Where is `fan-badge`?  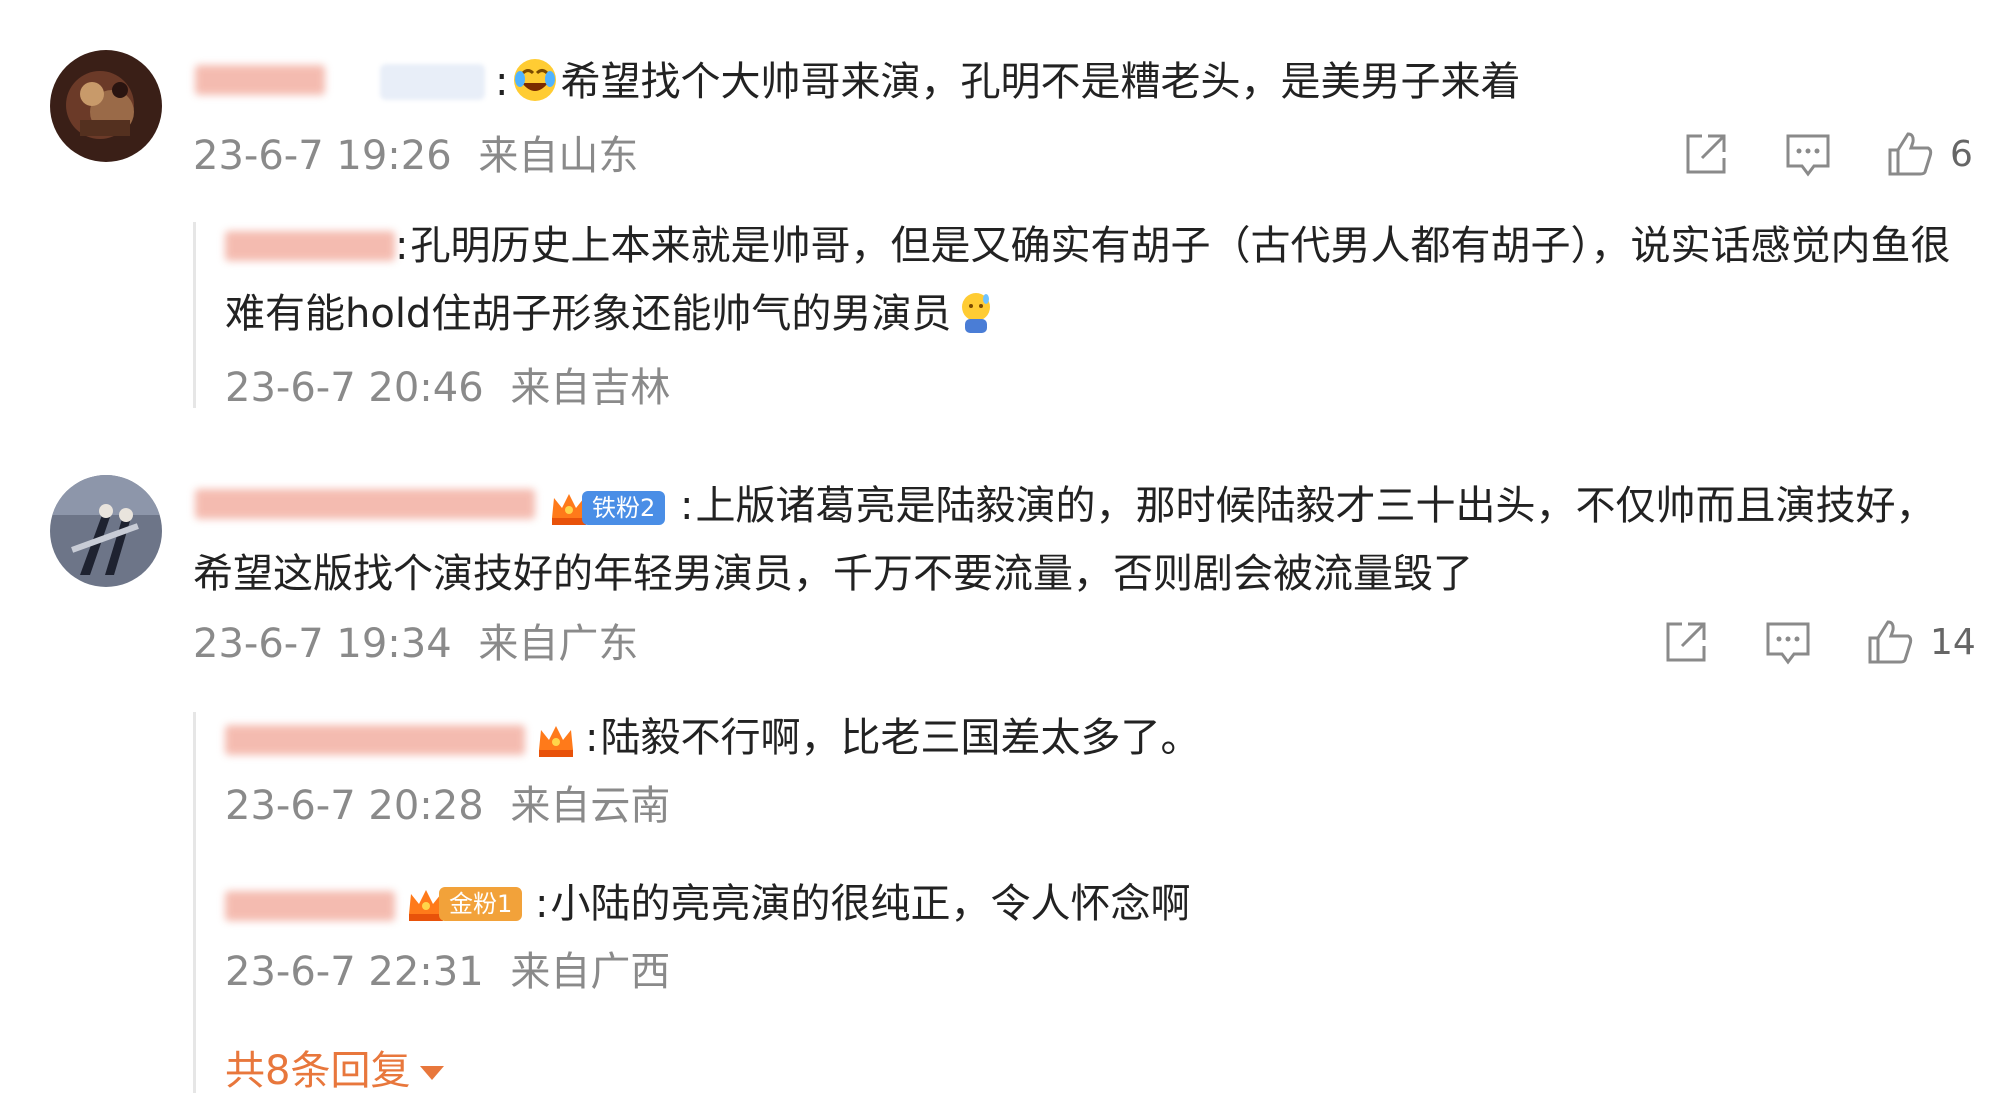
fan-badge is located at coordinates (556, 740).